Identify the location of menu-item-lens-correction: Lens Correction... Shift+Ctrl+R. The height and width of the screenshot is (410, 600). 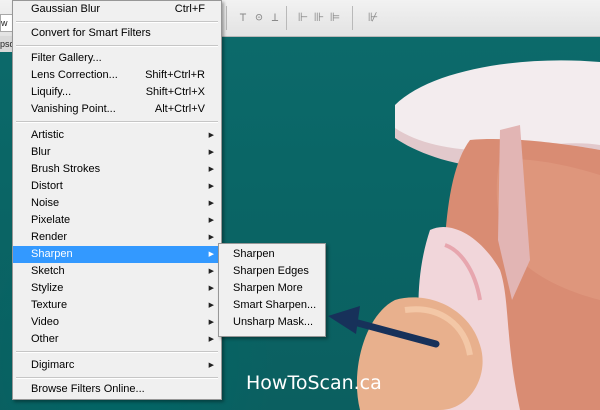
(117, 75).